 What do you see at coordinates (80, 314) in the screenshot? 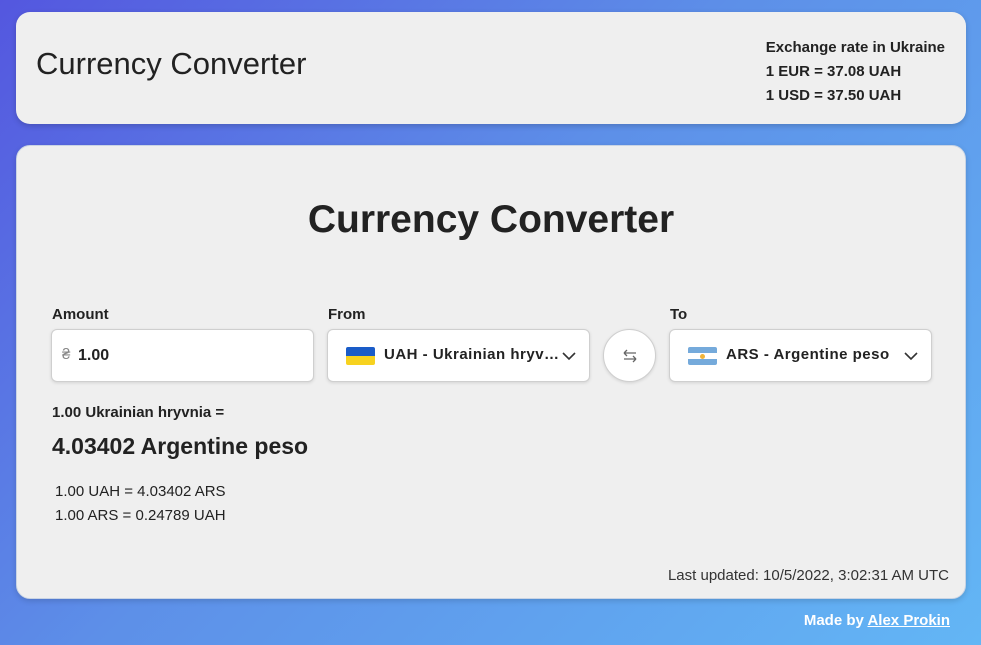
I see `amount-label: Amount` at bounding box center [80, 314].